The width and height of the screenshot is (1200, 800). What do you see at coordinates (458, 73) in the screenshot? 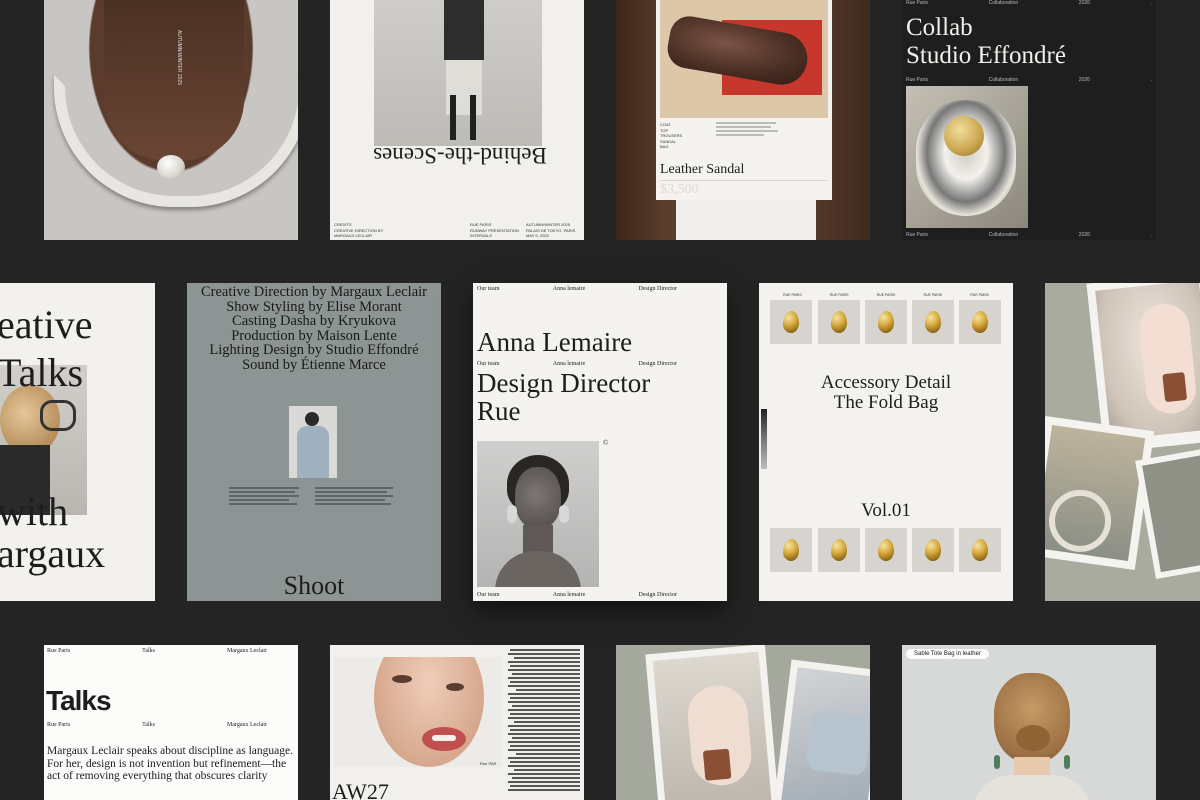
I see `model-photo` at bounding box center [458, 73].